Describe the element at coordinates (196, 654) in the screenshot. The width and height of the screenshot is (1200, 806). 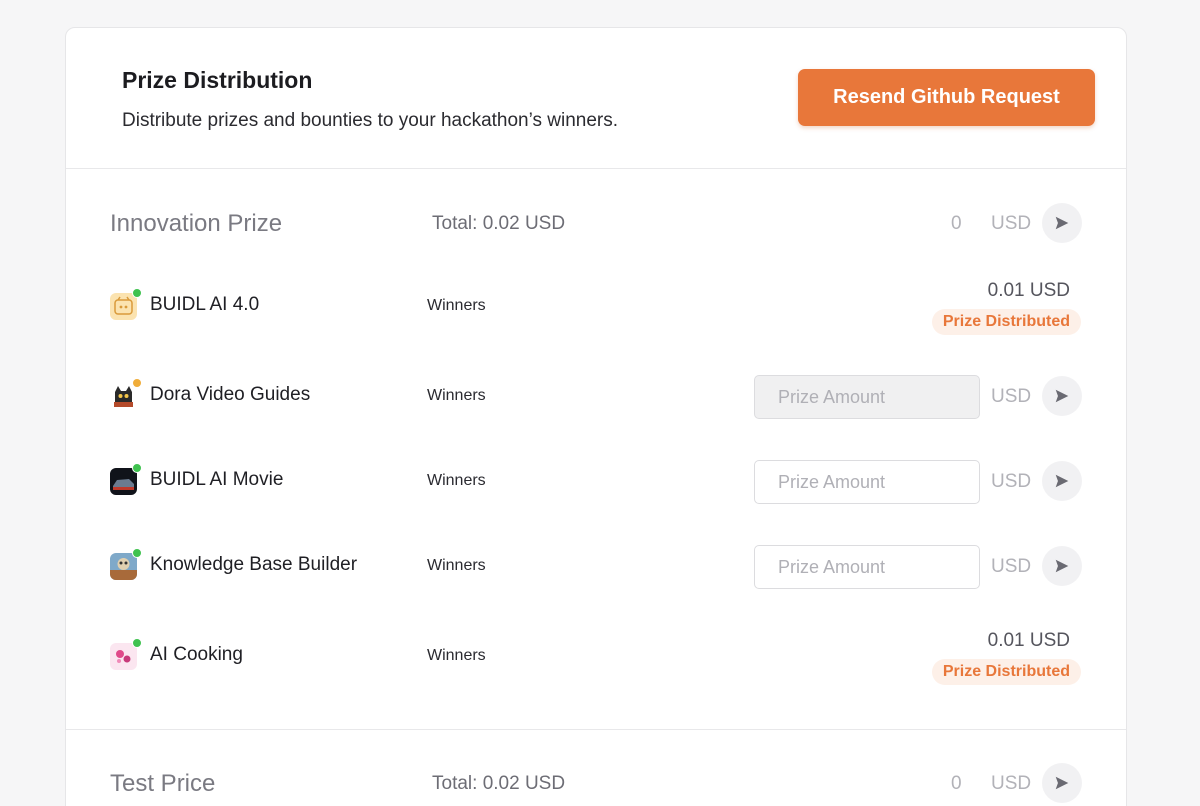
I see `team-name: AI Cooking` at that location.